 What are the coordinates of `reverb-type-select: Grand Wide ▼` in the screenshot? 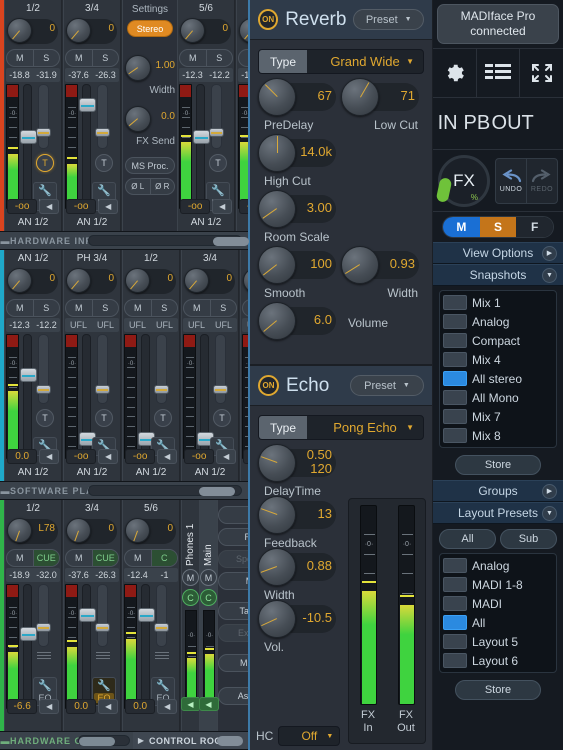 It's located at (365, 61).